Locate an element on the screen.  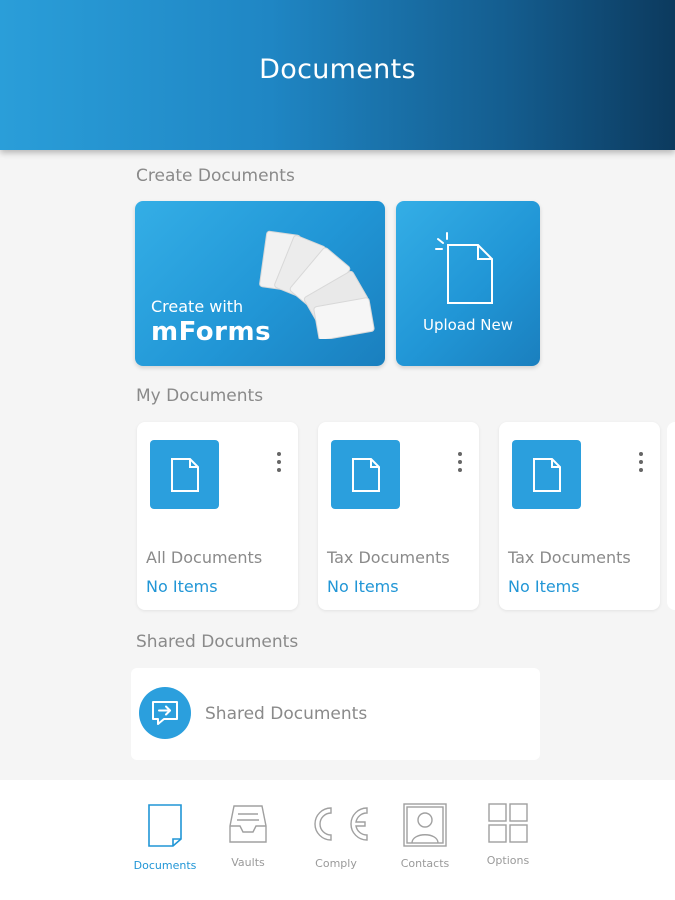
new-document-icon is located at coordinates (464, 268).